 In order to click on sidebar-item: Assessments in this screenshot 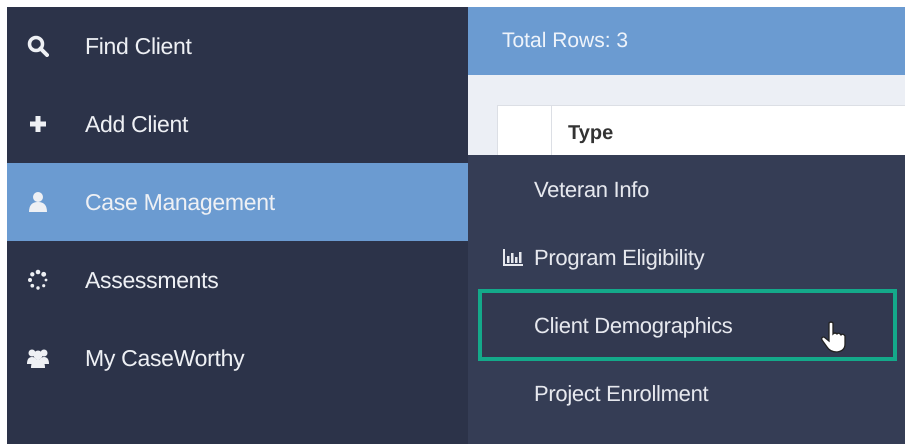, I will do `click(237, 280)`.